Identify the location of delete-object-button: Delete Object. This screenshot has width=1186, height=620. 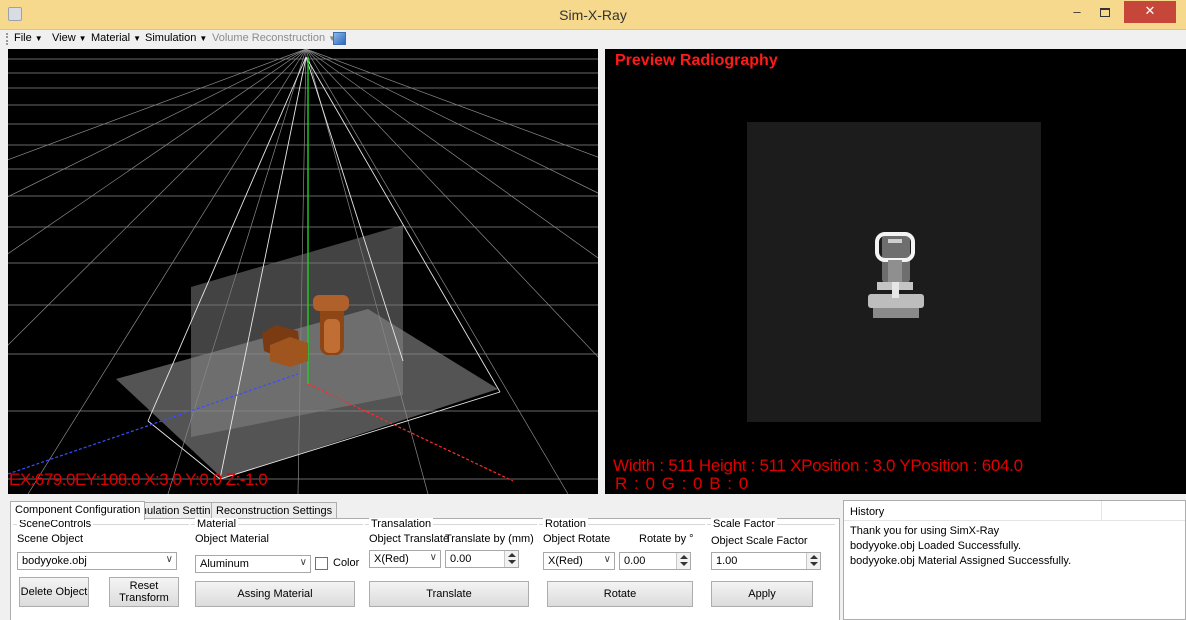
(54, 592).